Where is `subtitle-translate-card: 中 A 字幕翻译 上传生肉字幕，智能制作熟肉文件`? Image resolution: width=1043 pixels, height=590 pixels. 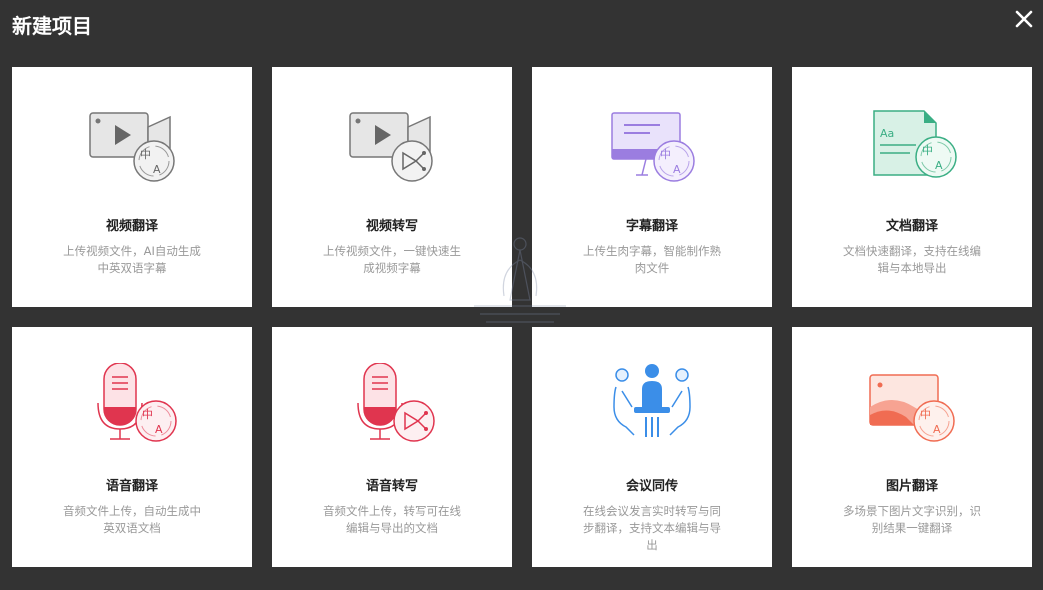 subtitle-translate-card: 中 A 字幕翻译 上传生肉字幕，智能制作熟肉文件 is located at coordinates (652, 187).